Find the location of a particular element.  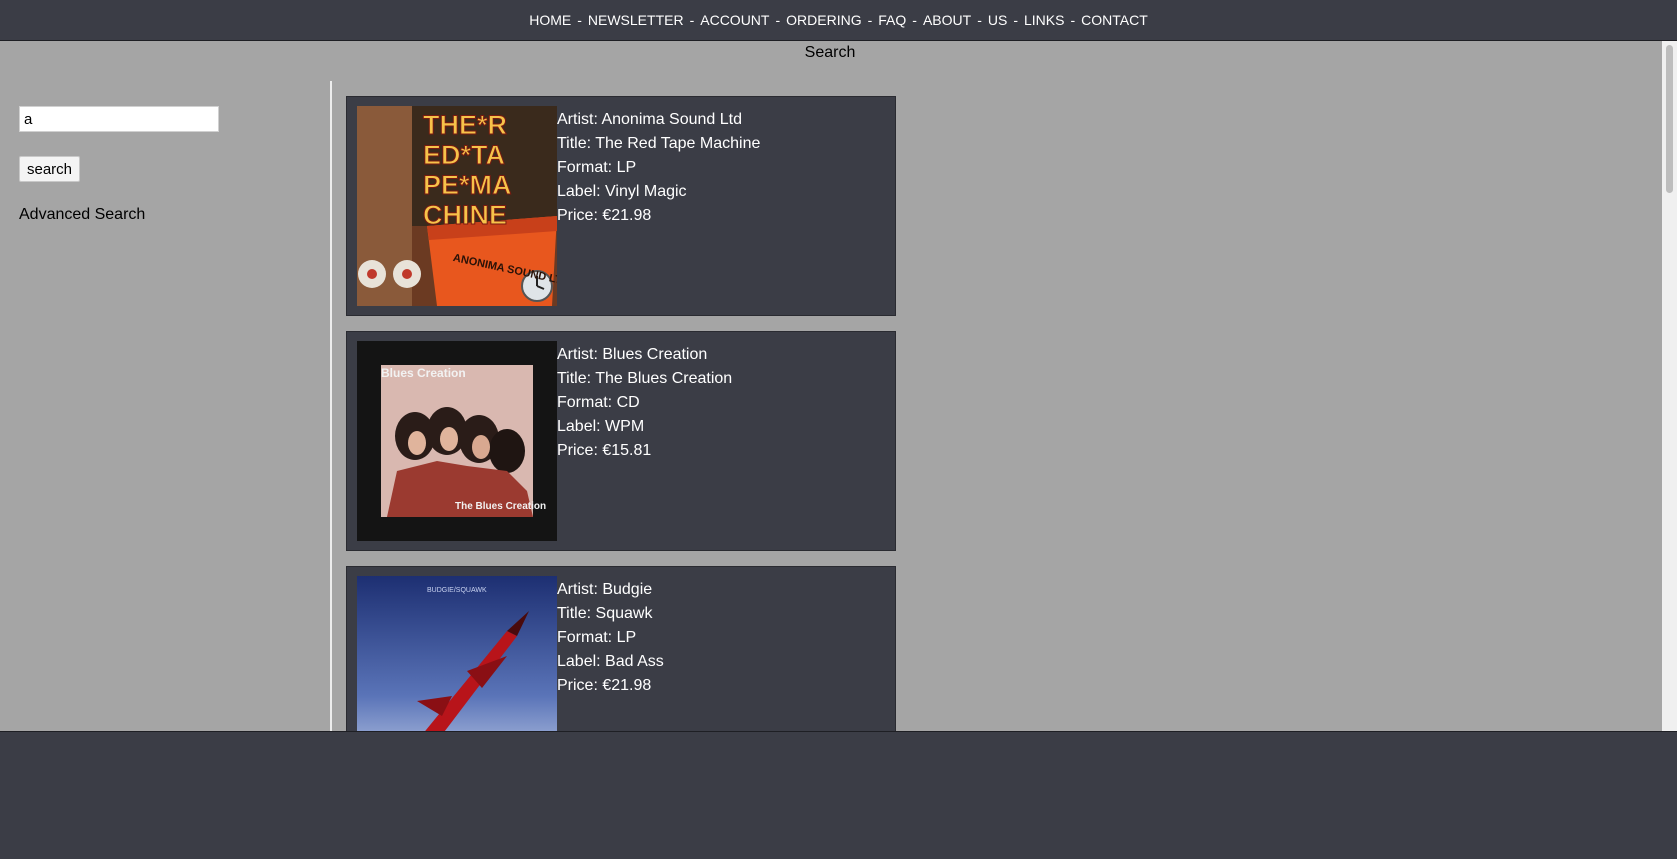

cover-subtitle-text: The Blues Creation is located at coordinates (500, 506).